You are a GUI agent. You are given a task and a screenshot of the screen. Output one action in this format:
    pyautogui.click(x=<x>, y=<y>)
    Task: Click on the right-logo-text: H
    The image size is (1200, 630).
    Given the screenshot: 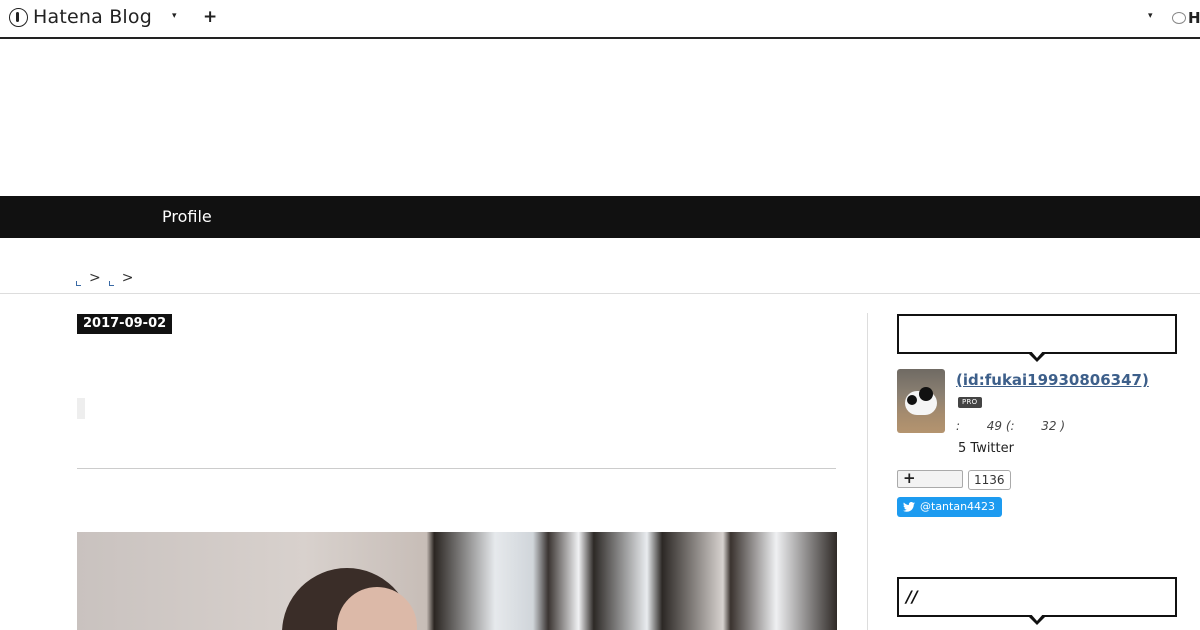 What is the action you would take?
    pyautogui.click(x=1194, y=18)
    